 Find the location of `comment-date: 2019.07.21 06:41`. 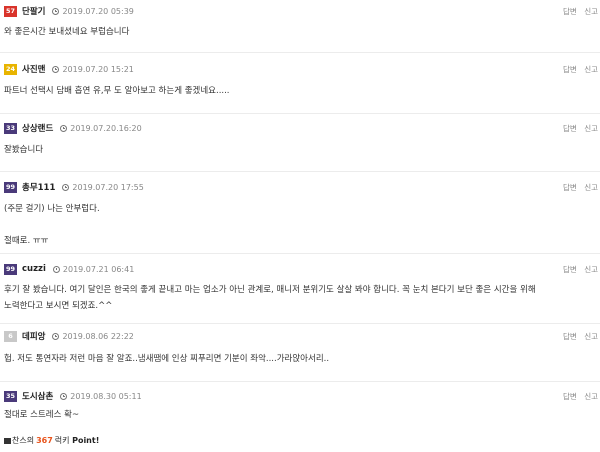

comment-date: 2019.07.21 06:41 is located at coordinates (98, 269).